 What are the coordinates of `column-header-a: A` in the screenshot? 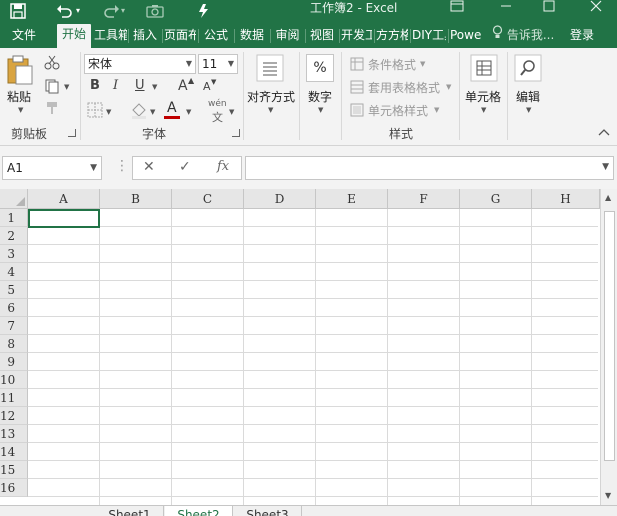 It's located at (64, 199).